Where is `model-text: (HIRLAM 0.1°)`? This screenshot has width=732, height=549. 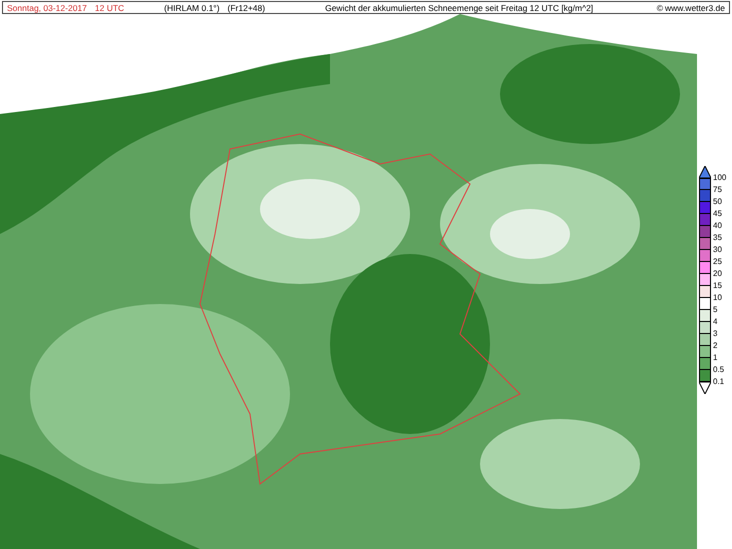 model-text: (HIRLAM 0.1°) is located at coordinates (192, 7).